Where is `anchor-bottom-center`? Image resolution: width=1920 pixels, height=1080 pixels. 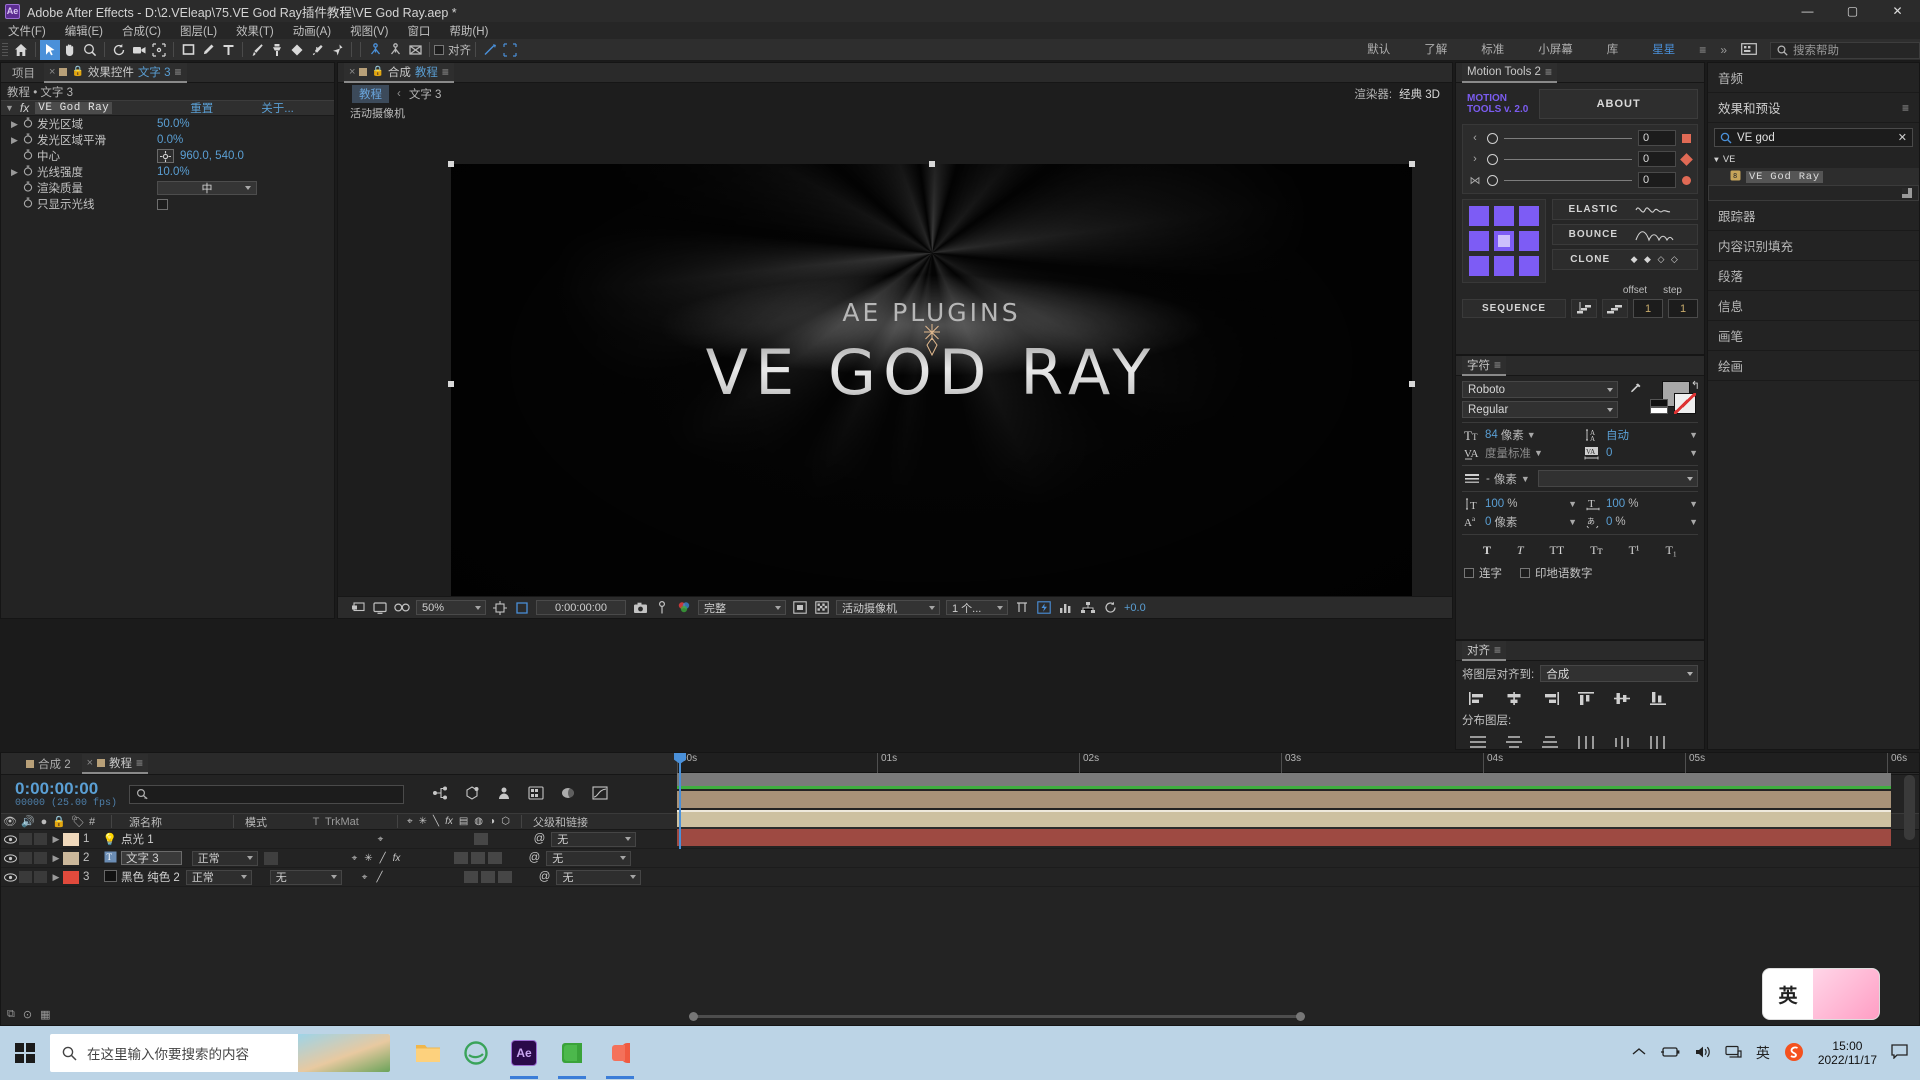 anchor-bottom-center is located at coordinates (1504, 266).